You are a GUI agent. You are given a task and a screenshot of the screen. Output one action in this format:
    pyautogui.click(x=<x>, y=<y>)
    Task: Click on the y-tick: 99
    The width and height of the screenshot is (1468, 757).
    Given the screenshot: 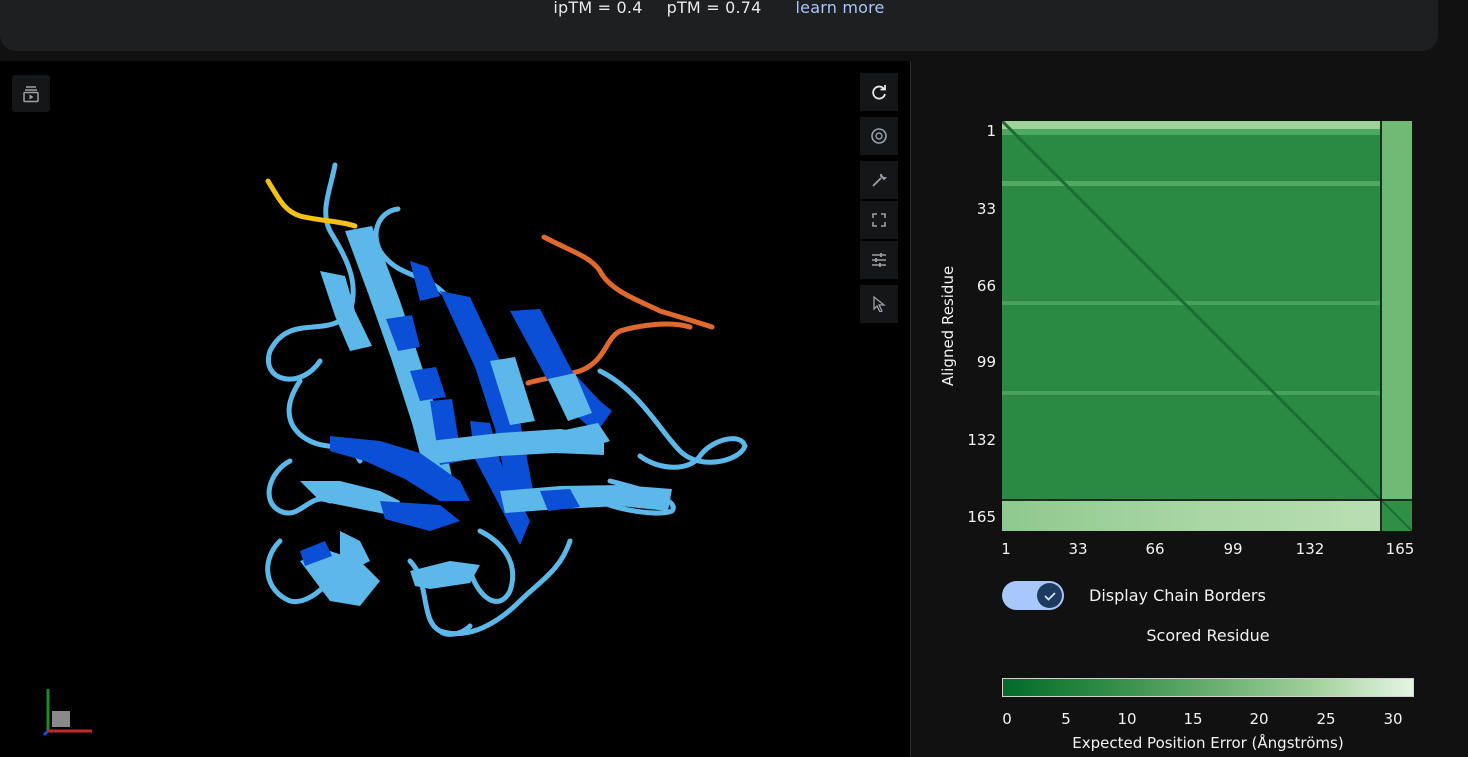 What is the action you would take?
    pyautogui.click(x=986, y=362)
    